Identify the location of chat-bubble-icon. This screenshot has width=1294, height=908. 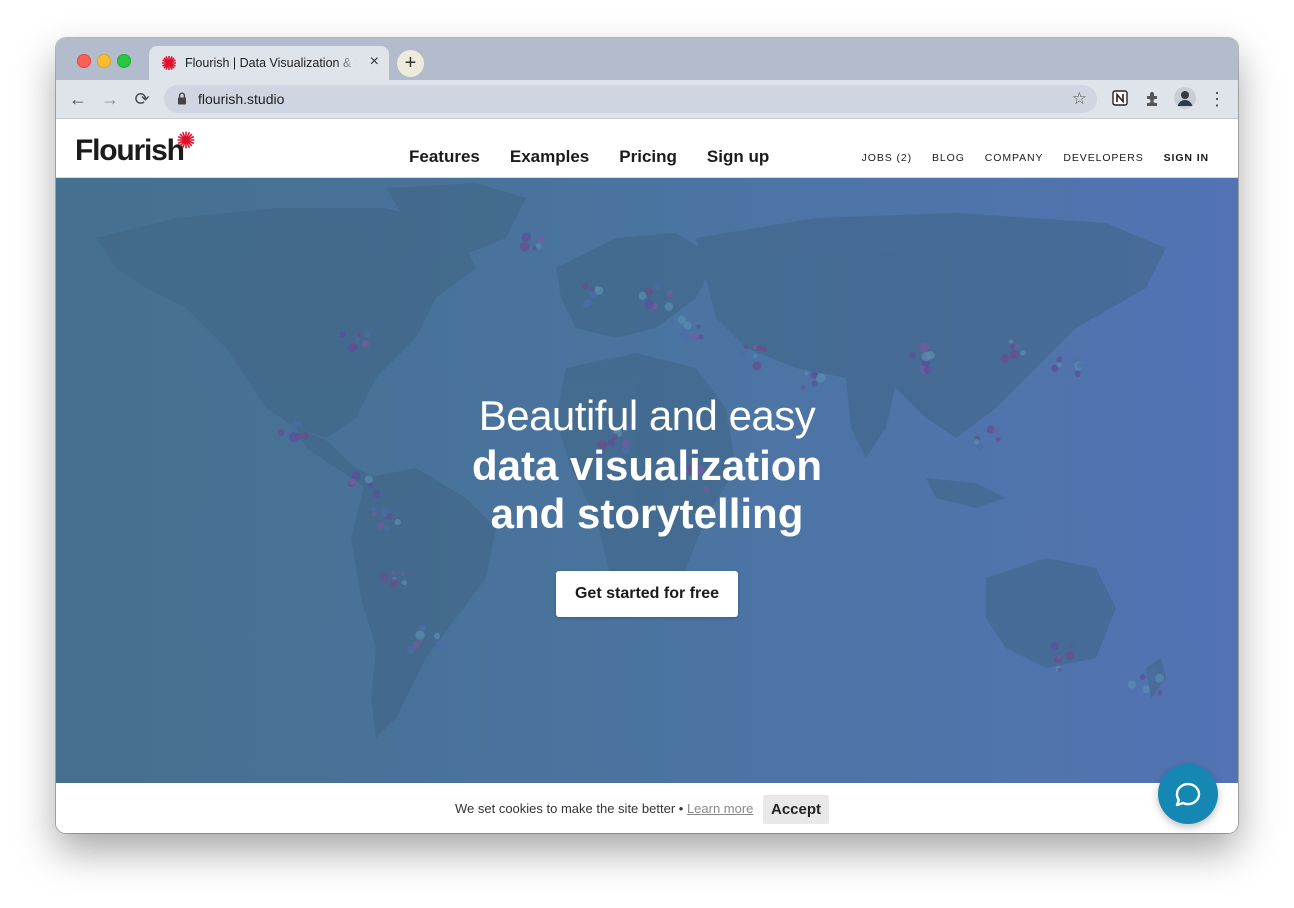
(1188, 794).